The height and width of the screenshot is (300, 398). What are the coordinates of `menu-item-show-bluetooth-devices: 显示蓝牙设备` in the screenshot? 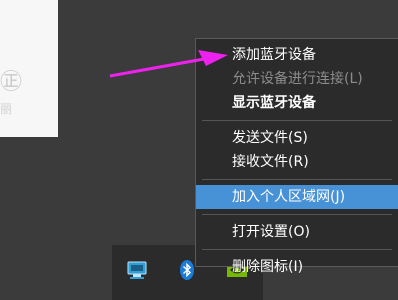 It's located at (297, 103).